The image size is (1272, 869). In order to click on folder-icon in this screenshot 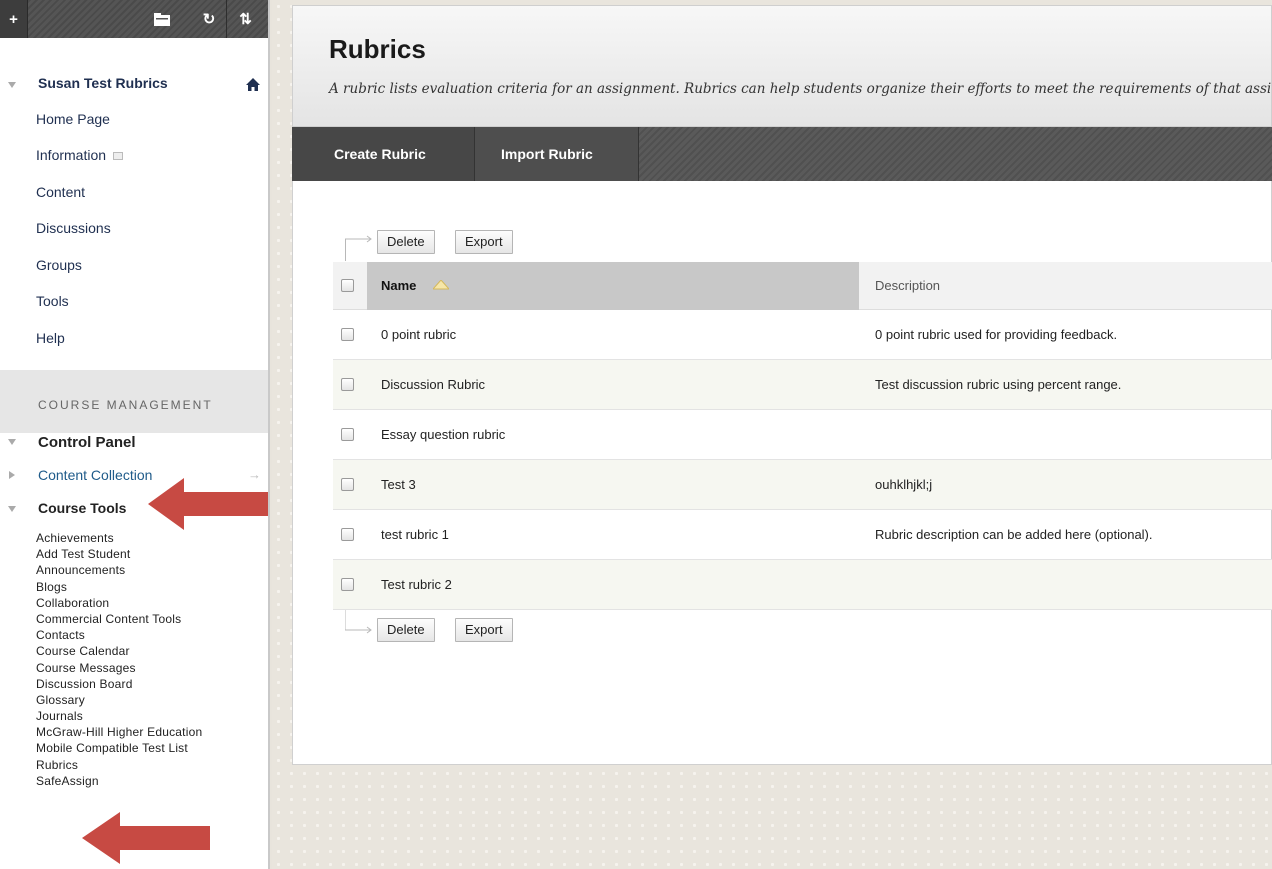, I will do `click(162, 19)`.